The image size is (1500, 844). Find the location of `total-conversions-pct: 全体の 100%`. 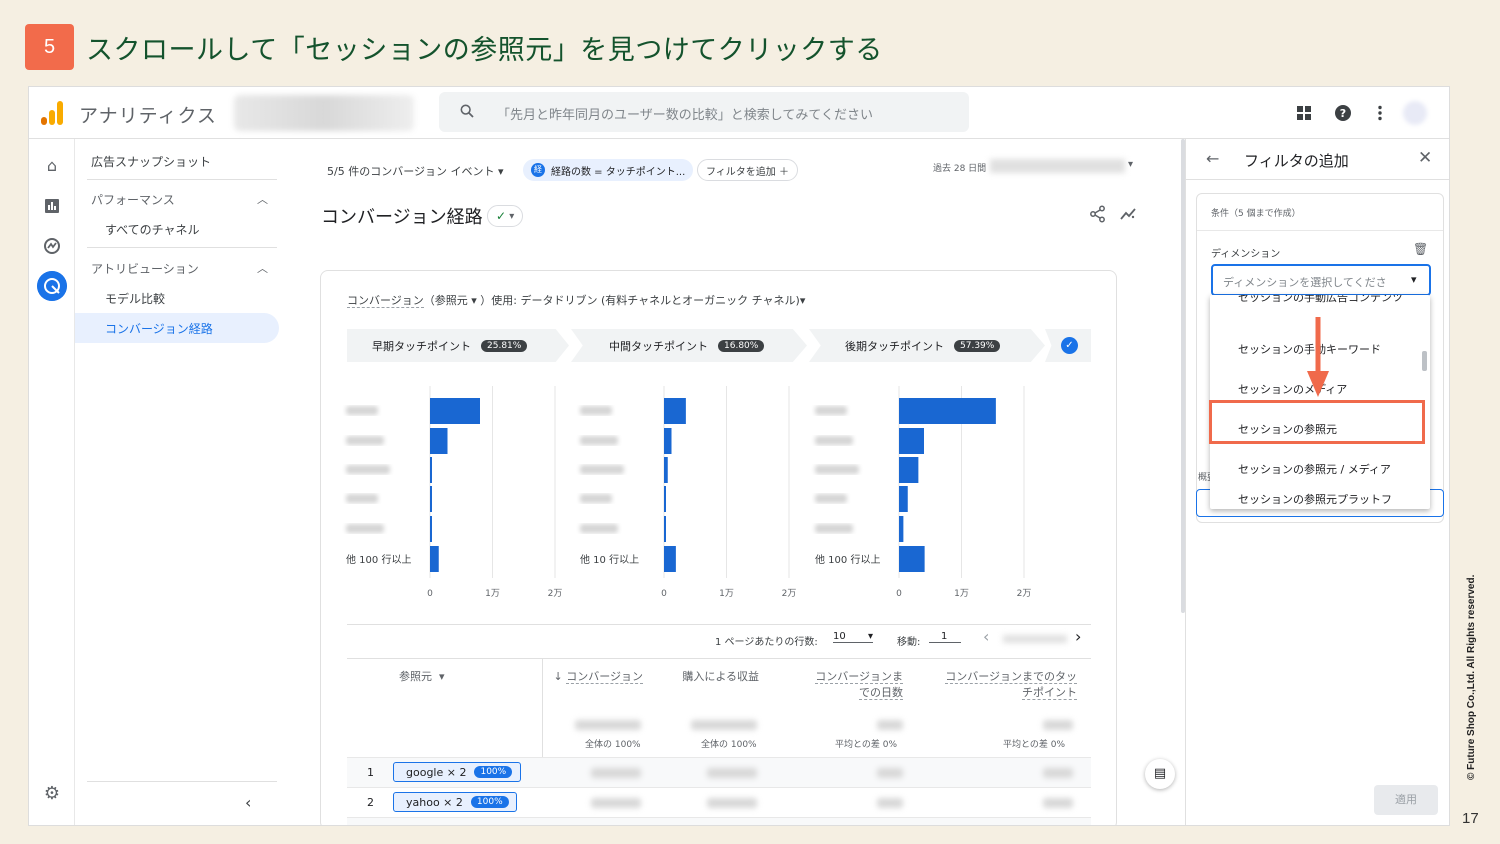

total-conversions-pct: 全体の 100% is located at coordinates (613, 745).